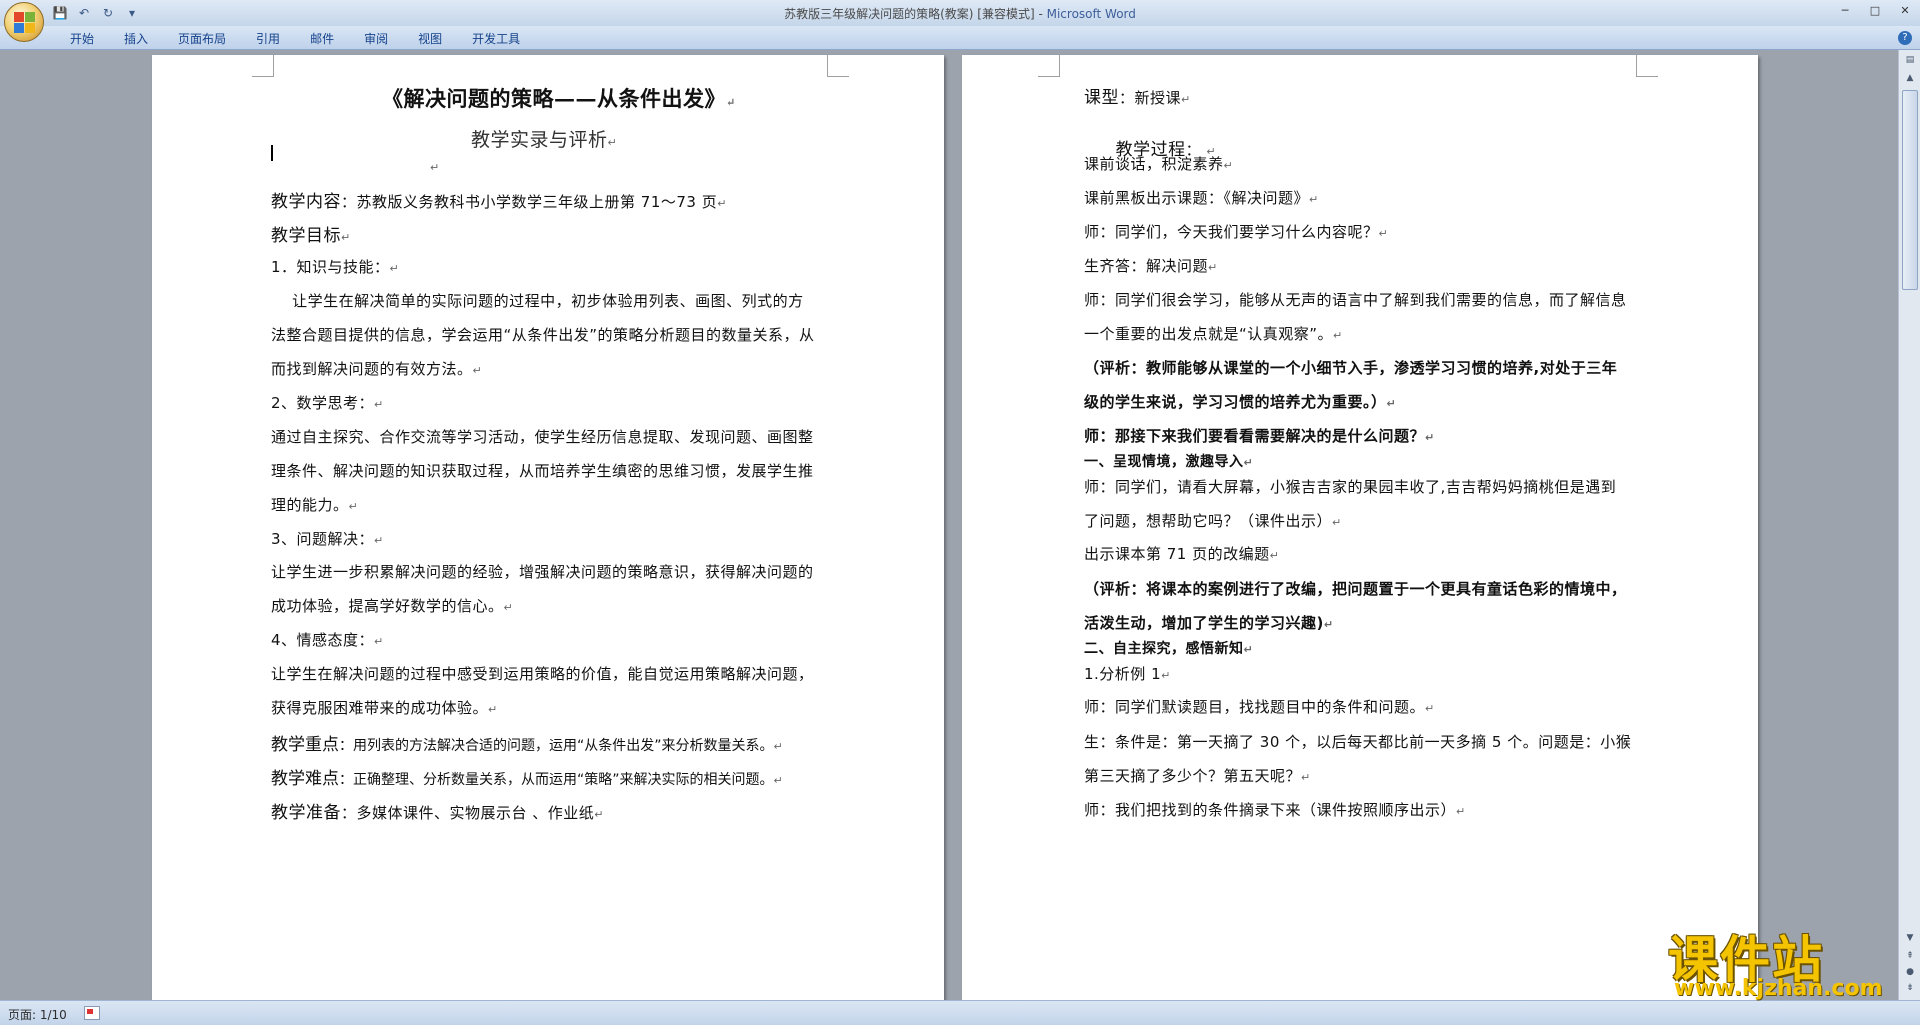  What do you see at coordinates (323, 403) in the screenshot?
I see `line-text: 2、数学思考：` at bounding box center [323, 403].